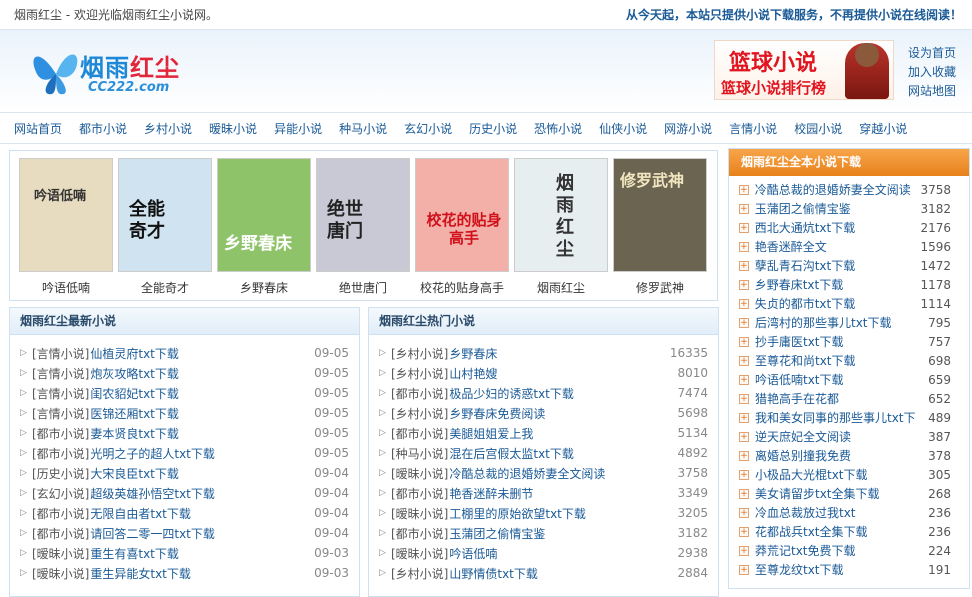 Image resolution: width=972 pixels, height=597 pixels. Describe the element at coordinates (140, 513) in the screenshot. I see `novel-link: 无限自由者txt下载` at that location.